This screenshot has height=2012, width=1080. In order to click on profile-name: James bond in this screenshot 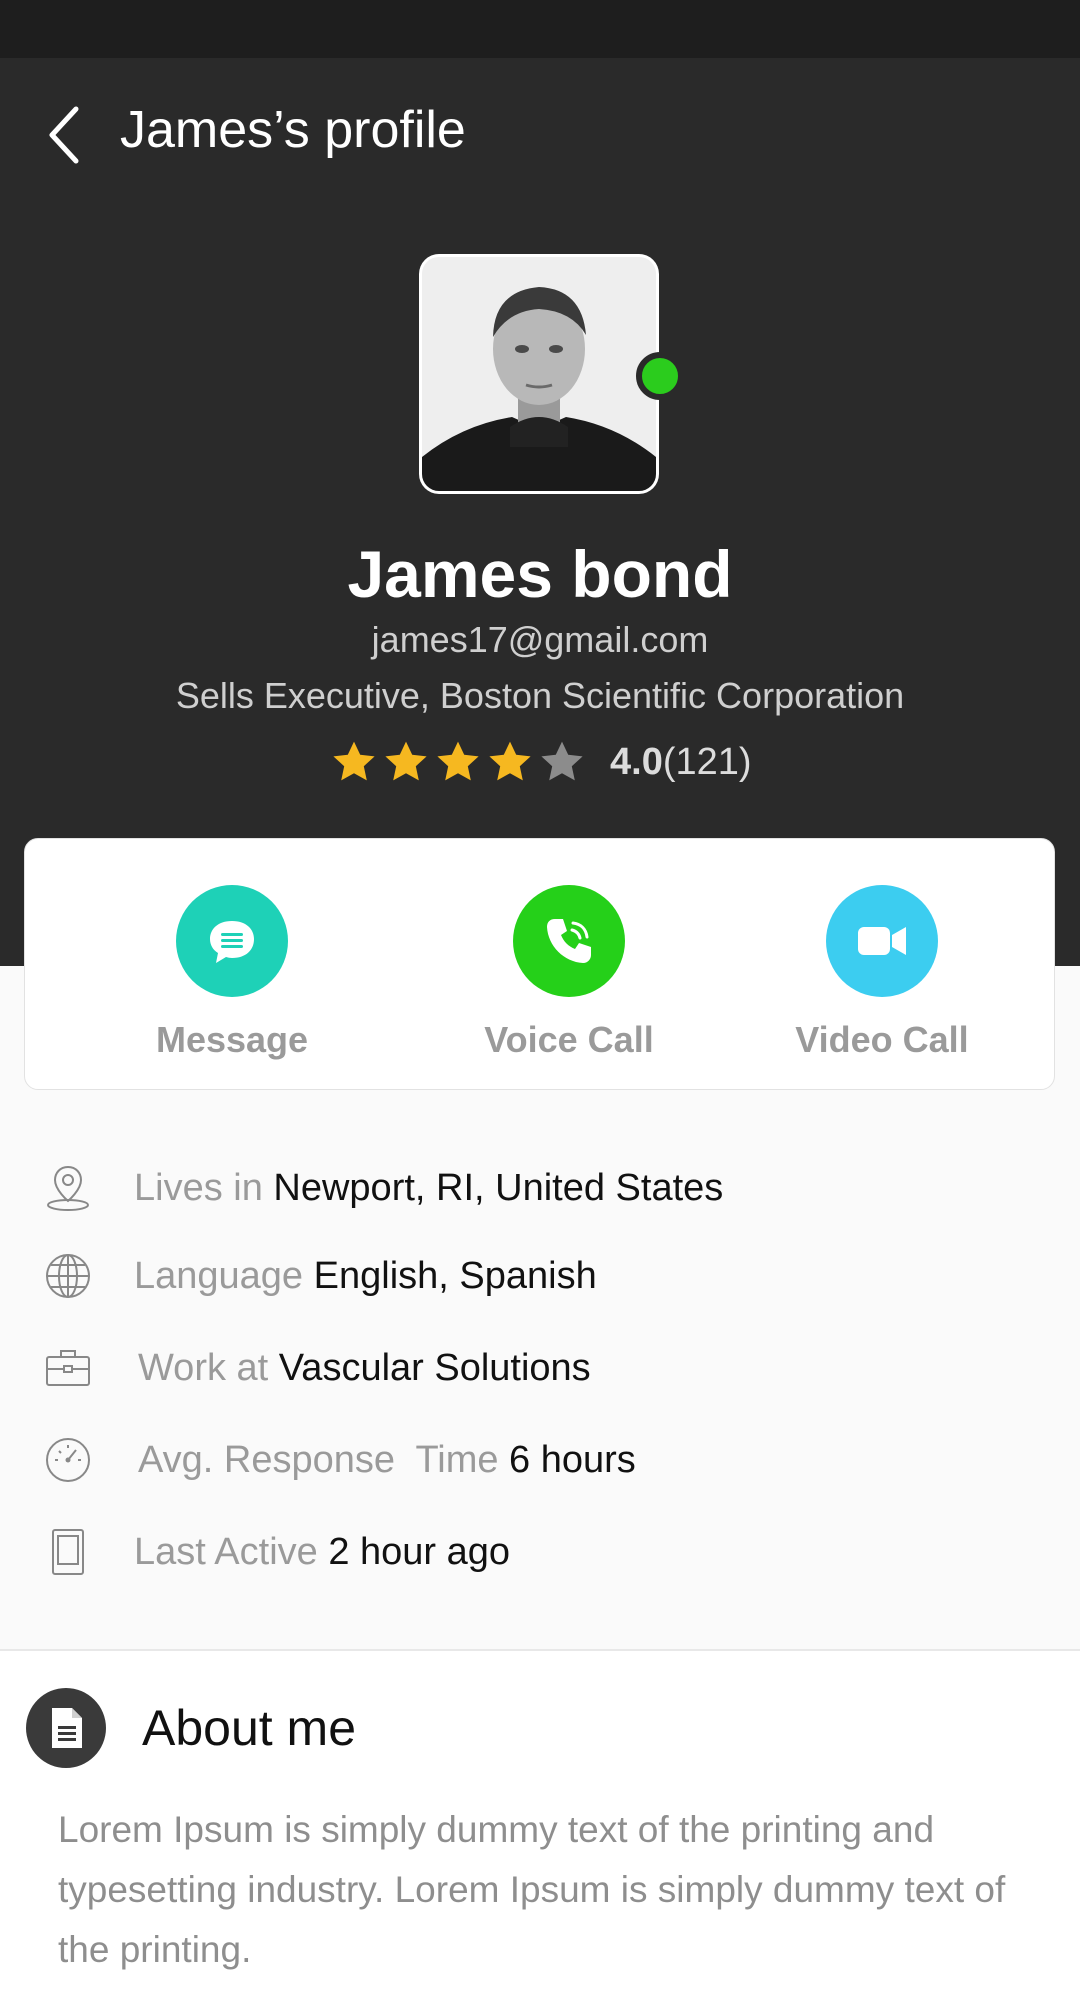, I will do `click(540, 574)`.